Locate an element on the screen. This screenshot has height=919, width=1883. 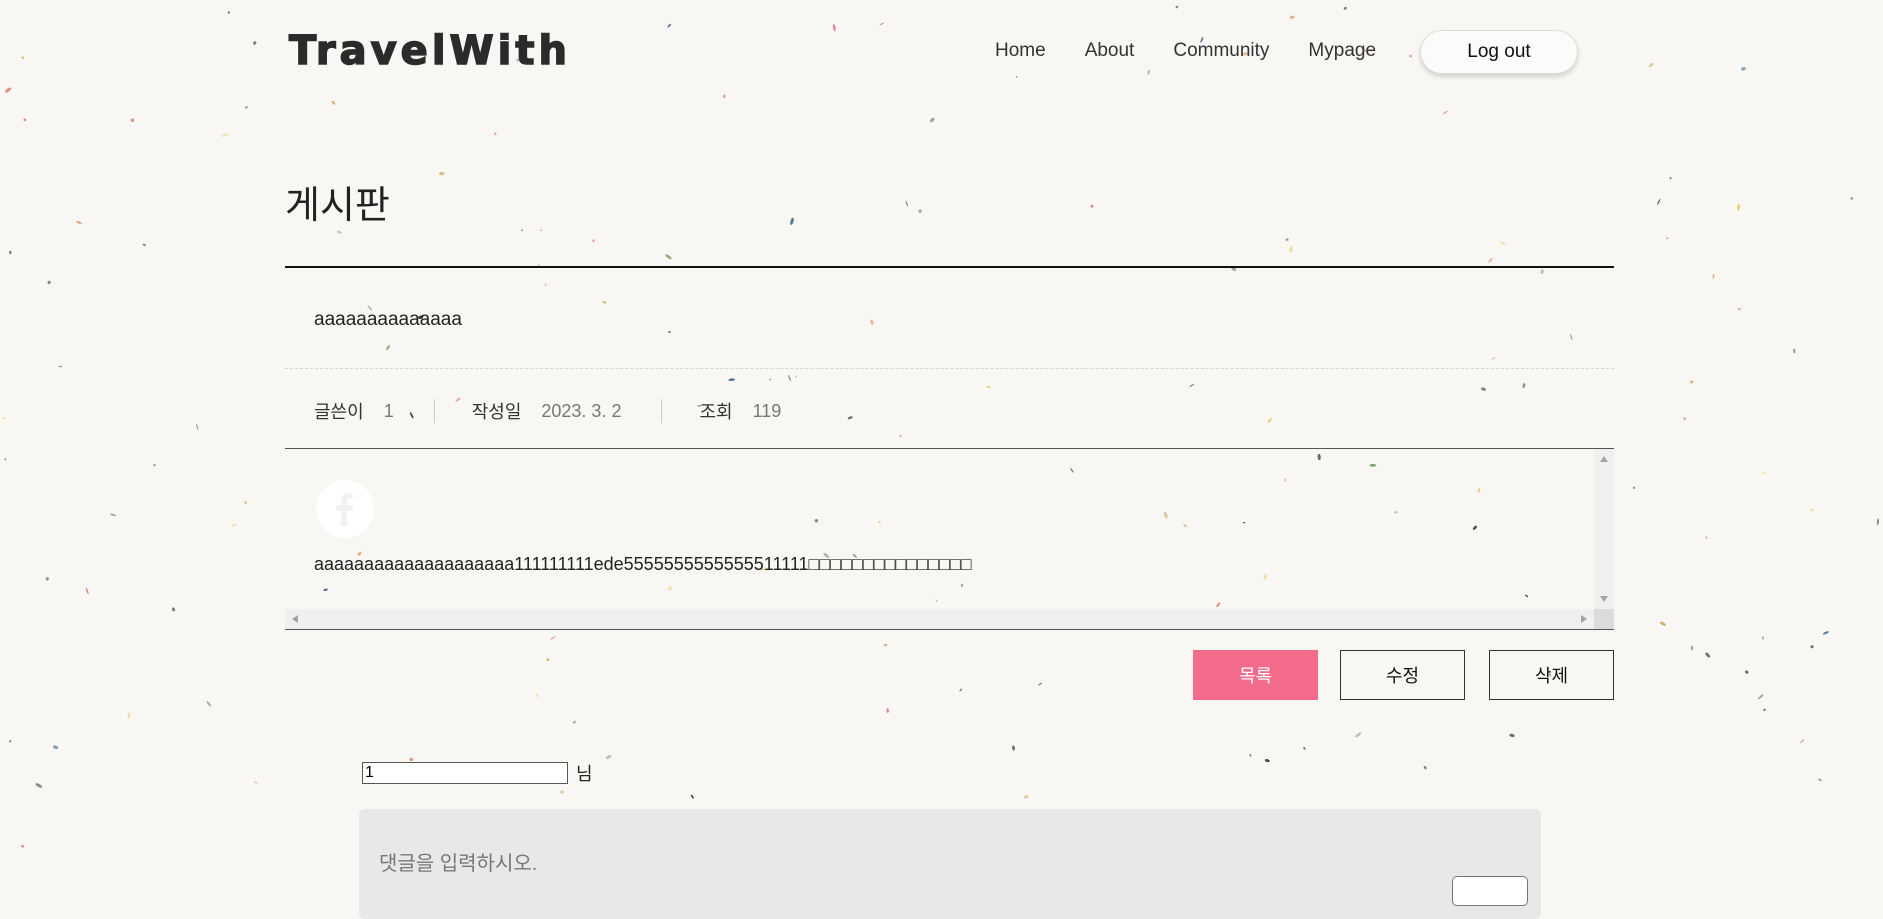
scroll-right-arrow-icon is located at coordinates (1584, 619).